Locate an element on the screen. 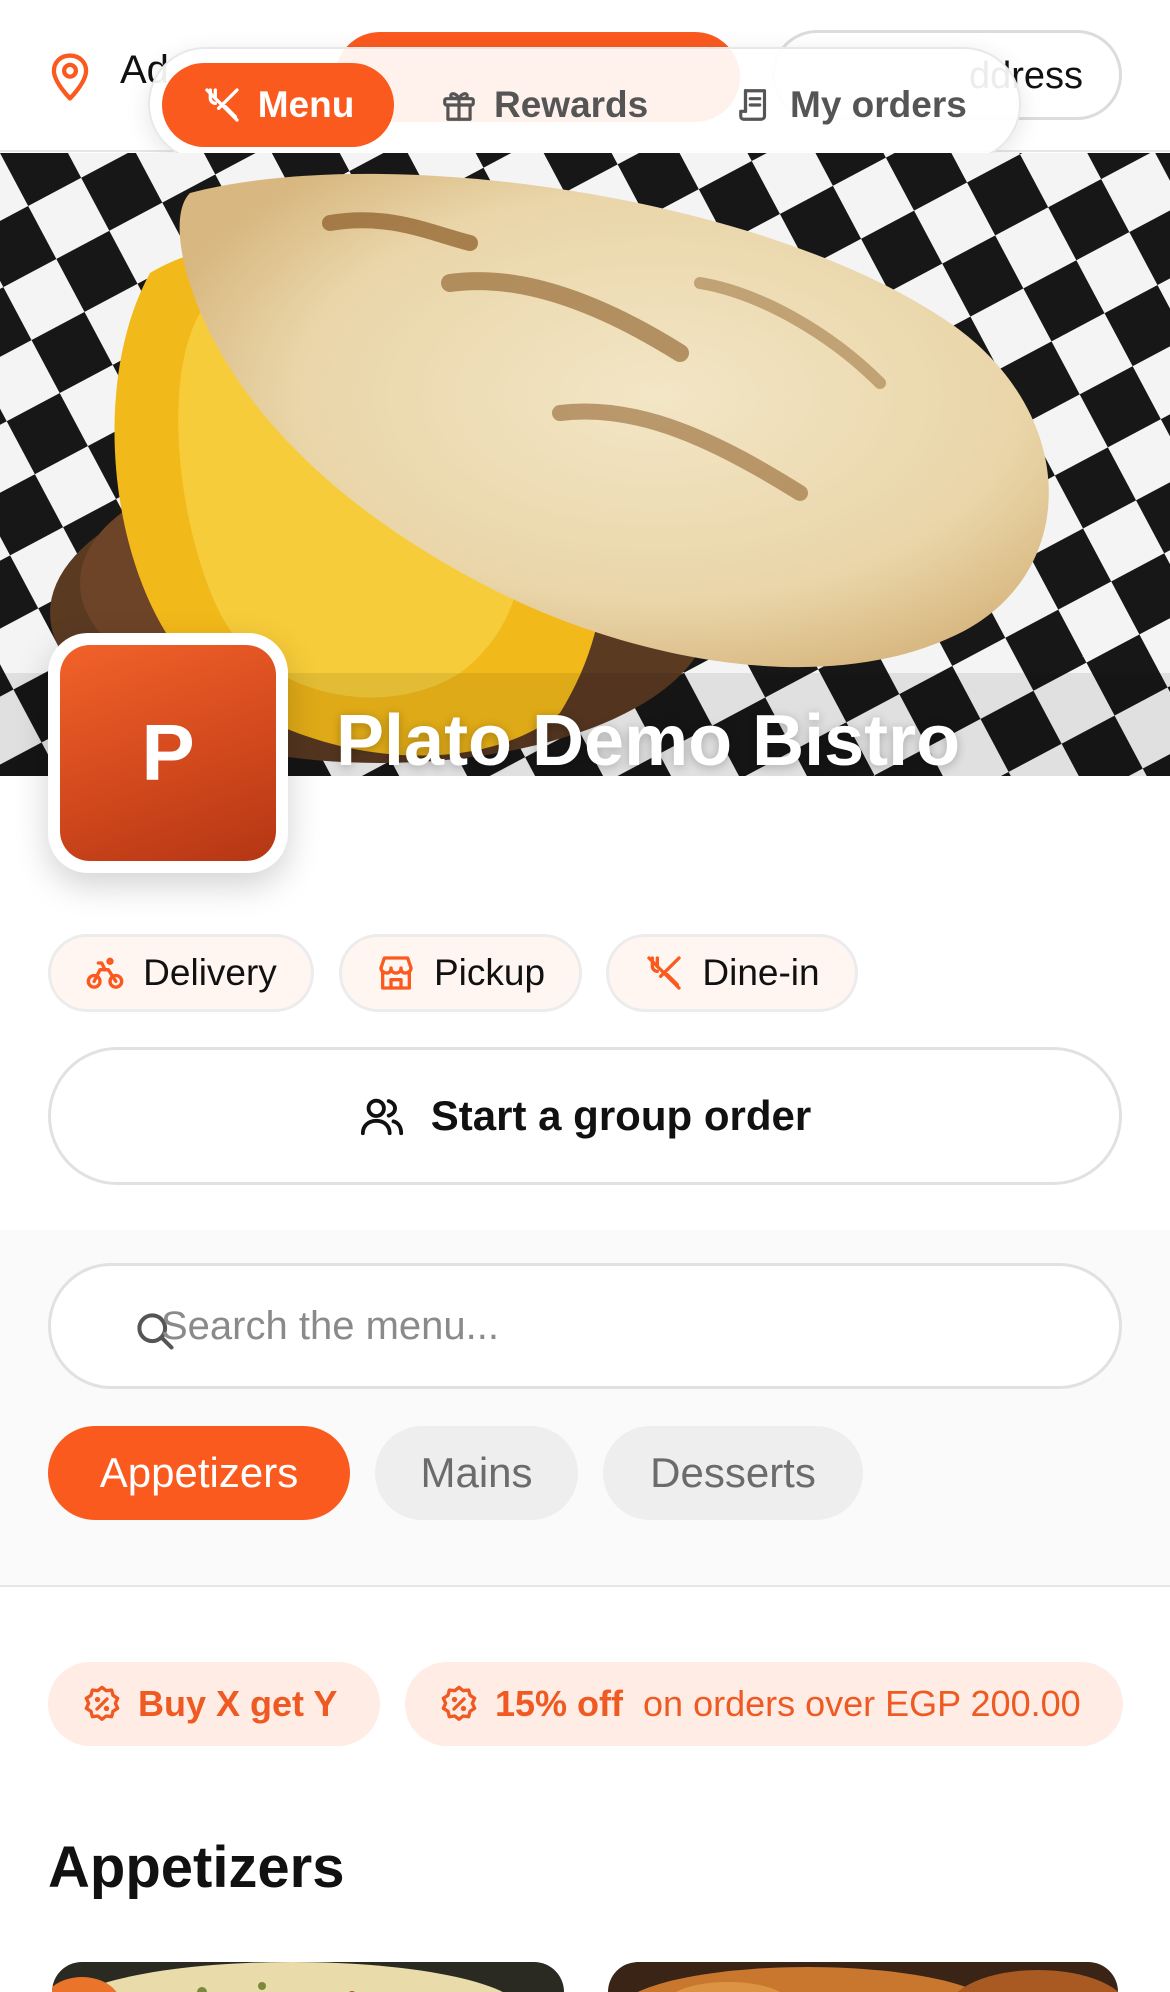 This screenshot has height=1992, width=1170. start-group-order-button: Start a group order is located at coordinates (585, 1116).